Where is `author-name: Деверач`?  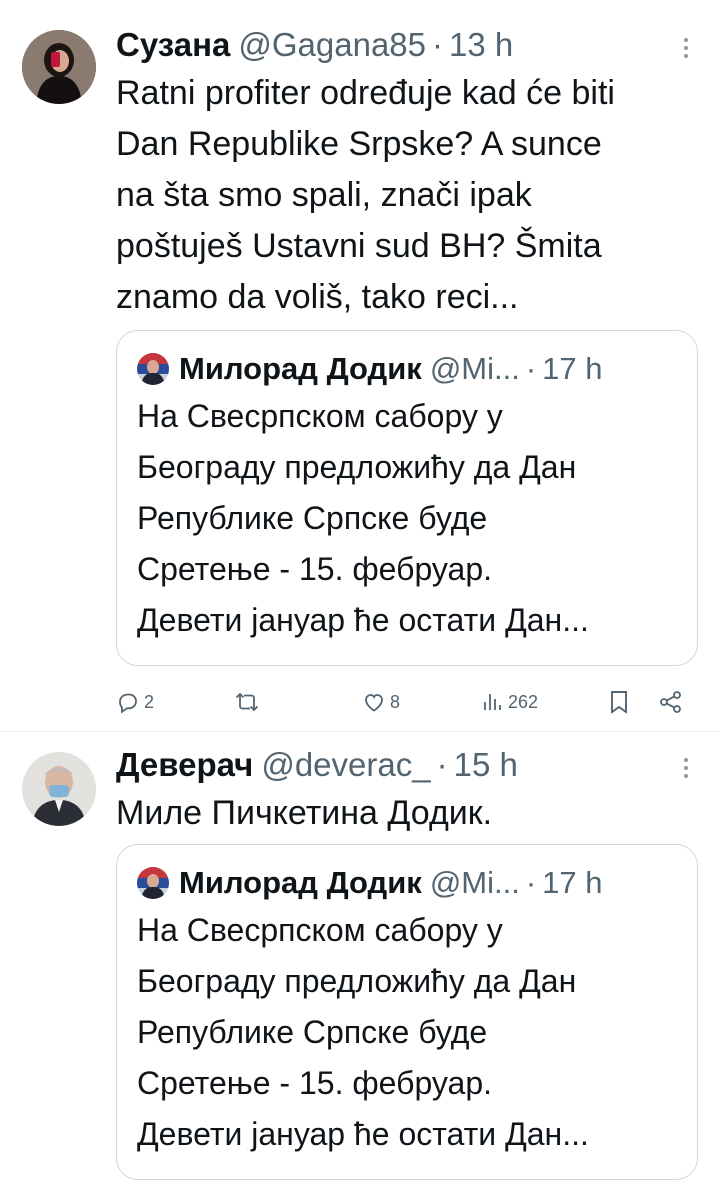 author-name: Деверач is located at coordinates (184, 765).